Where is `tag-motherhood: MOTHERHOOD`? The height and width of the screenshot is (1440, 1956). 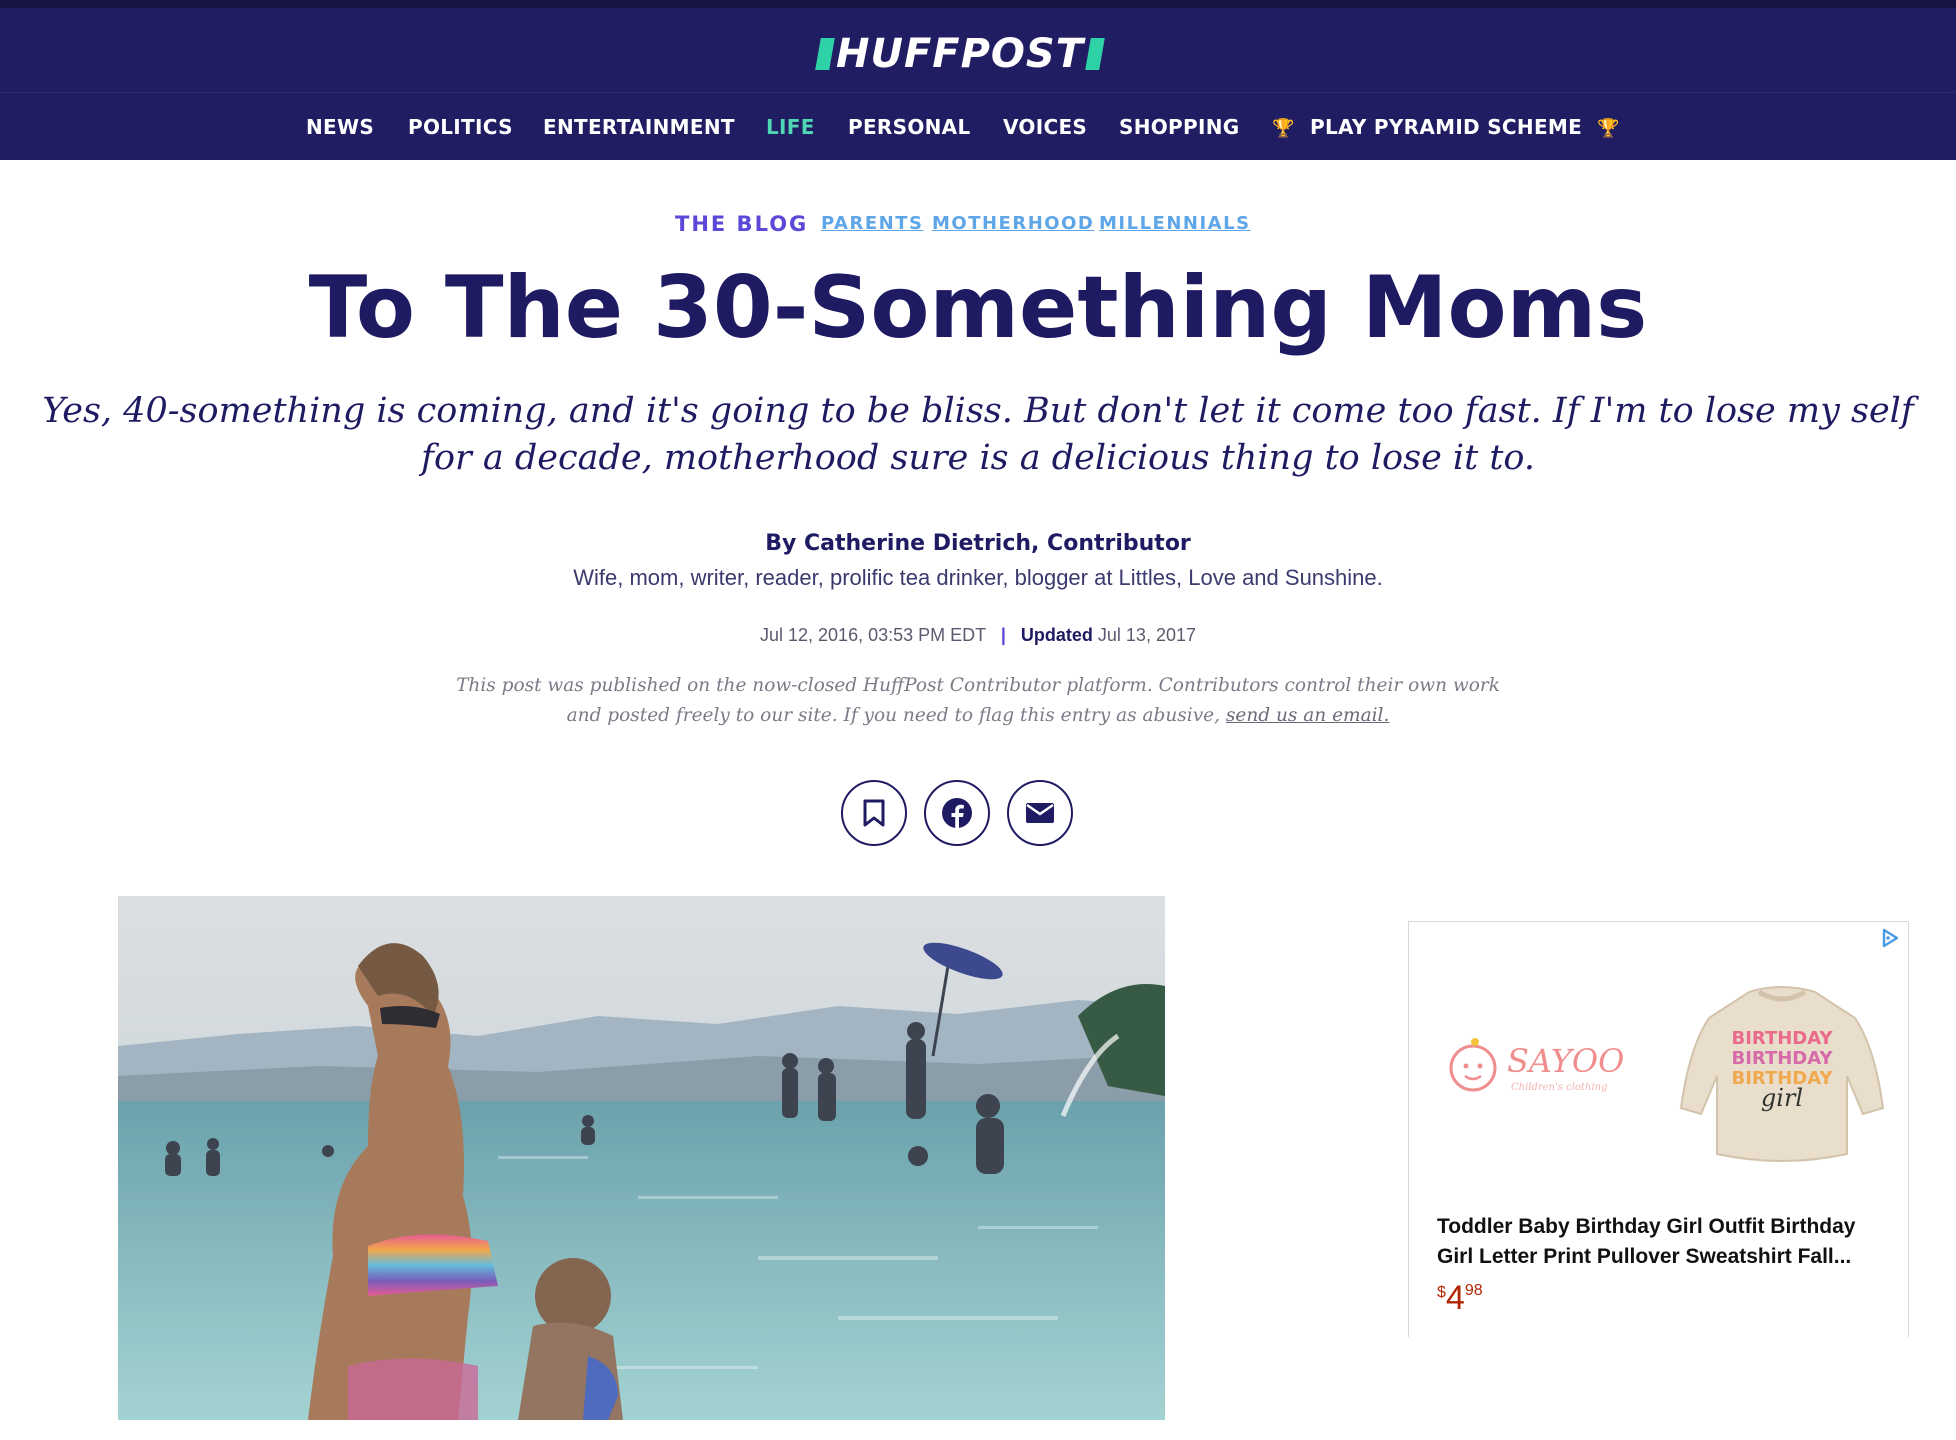 tag-motherhood: MOTHERHOOD is located at coordinates (1013, 224).